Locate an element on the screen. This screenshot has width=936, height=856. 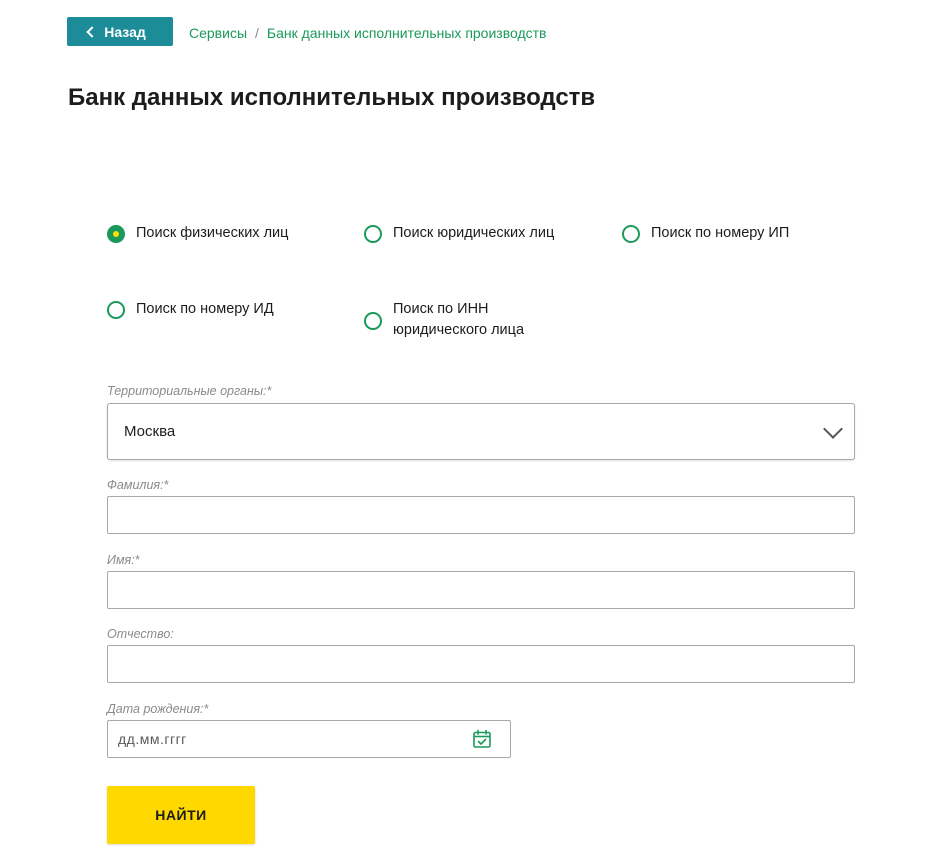
lastname-label: Фамилия:* is located at coordinates (138, 485).